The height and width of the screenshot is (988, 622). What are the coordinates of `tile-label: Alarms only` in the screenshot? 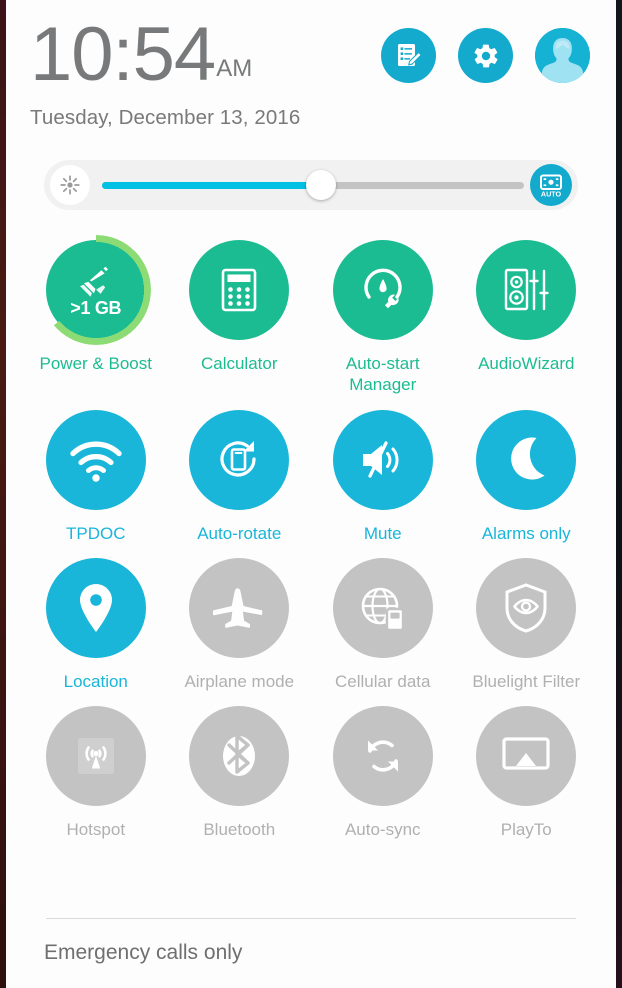 It's located at (526, 533).